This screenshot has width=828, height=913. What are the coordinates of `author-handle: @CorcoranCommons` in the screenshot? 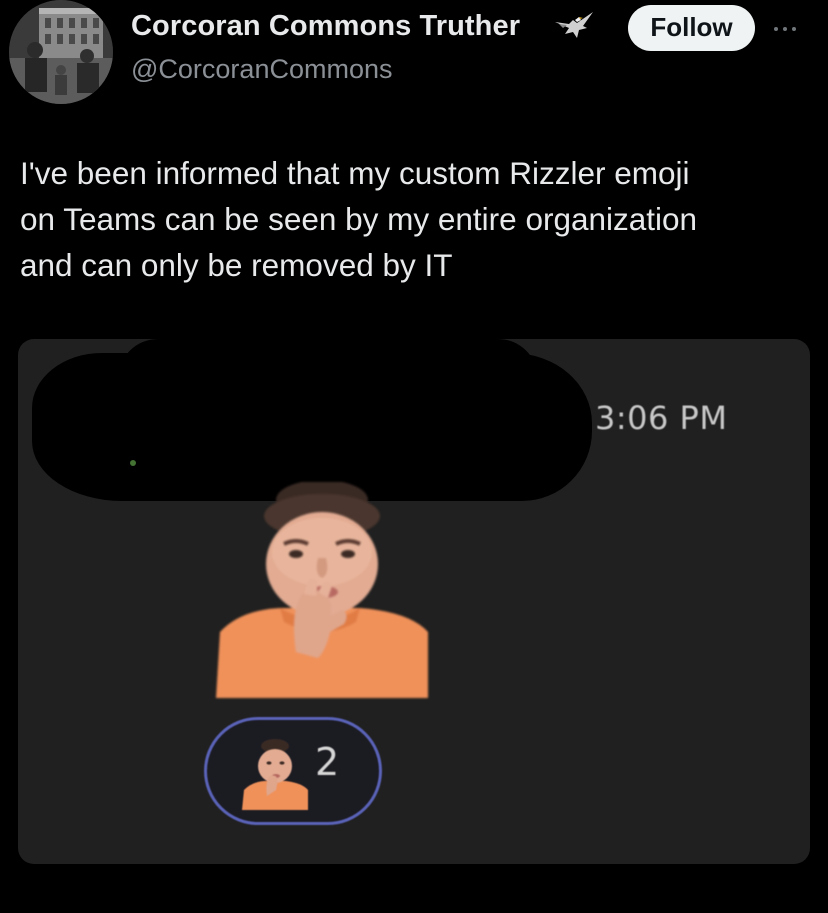 It's located at (261, 69).